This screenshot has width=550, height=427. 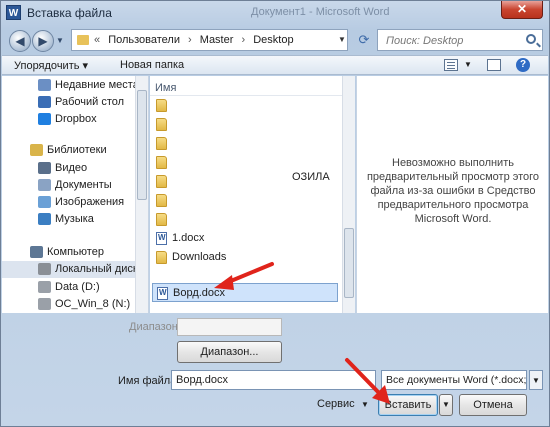 What do you see at coordinates (244, 276) in the screenshot?
I see `annotation-arrow-file` at bounding box center [244, 276].